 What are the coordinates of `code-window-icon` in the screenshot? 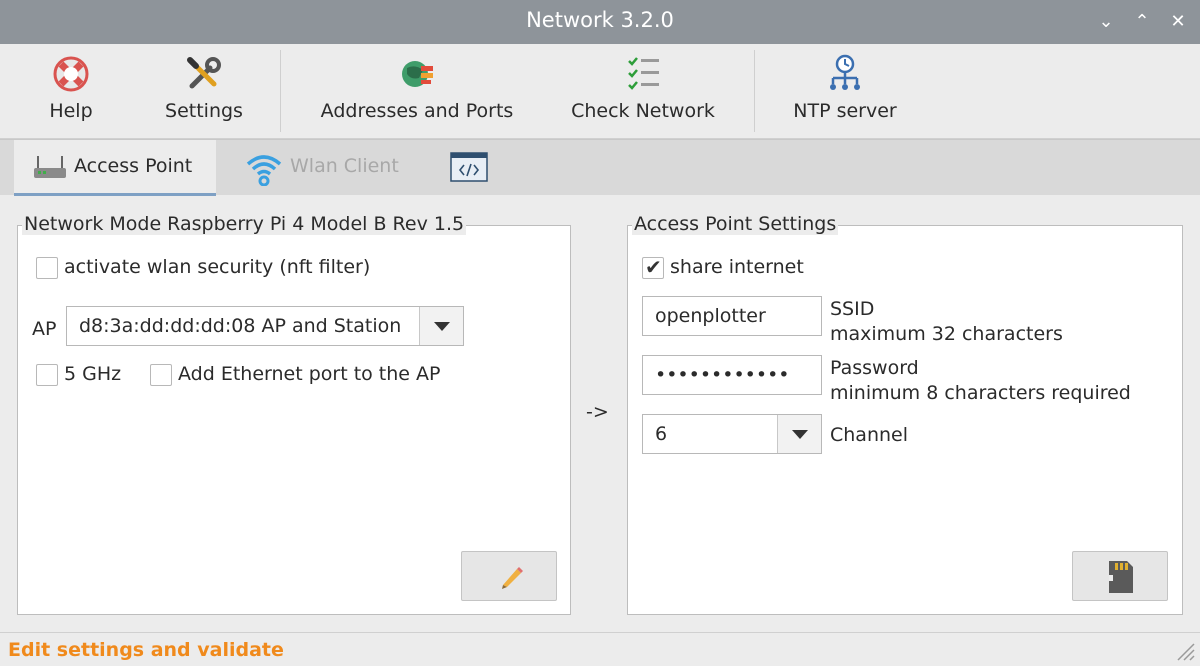 It's located at (469, 167).